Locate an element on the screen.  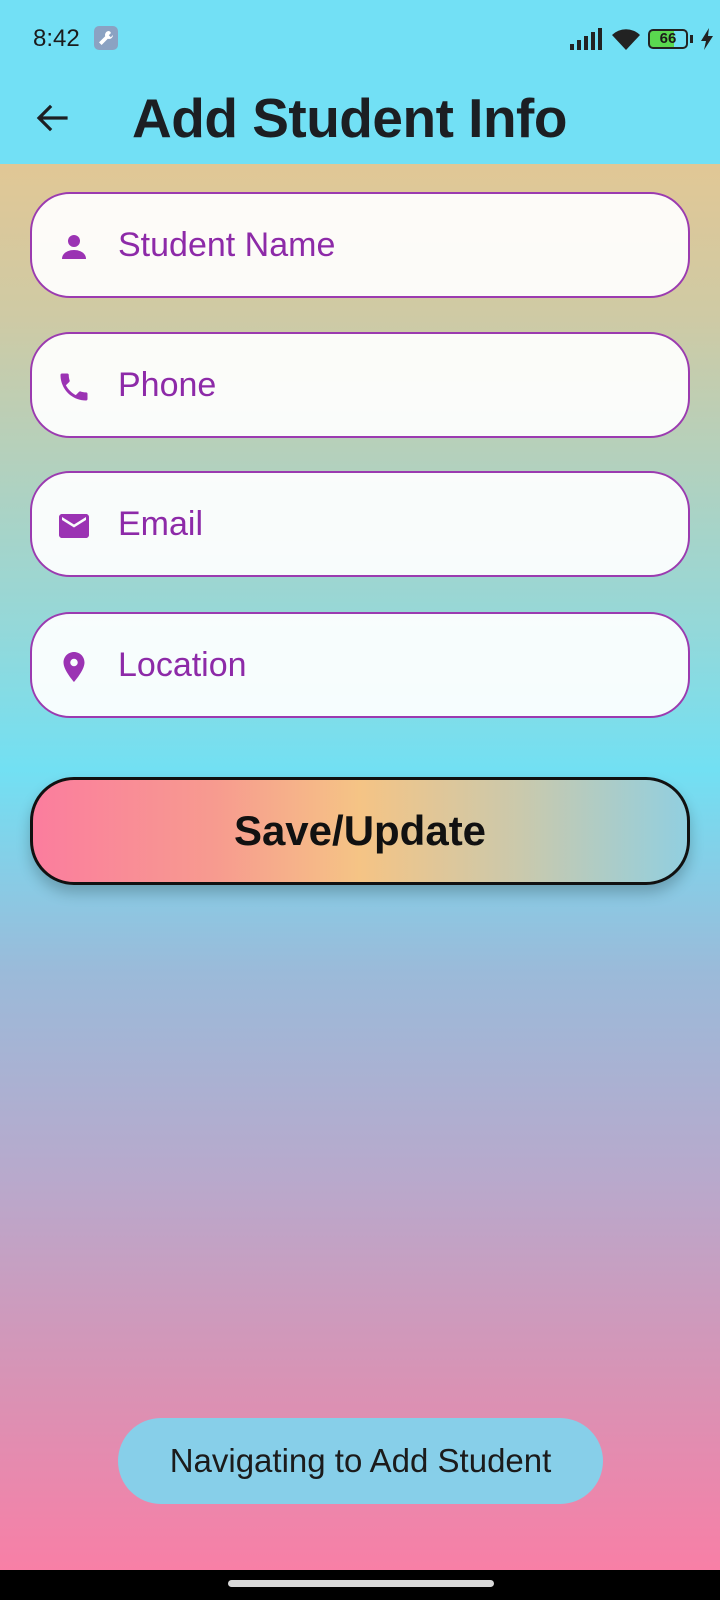
page-title: Add Student Info is located at coordinates (349, 118).